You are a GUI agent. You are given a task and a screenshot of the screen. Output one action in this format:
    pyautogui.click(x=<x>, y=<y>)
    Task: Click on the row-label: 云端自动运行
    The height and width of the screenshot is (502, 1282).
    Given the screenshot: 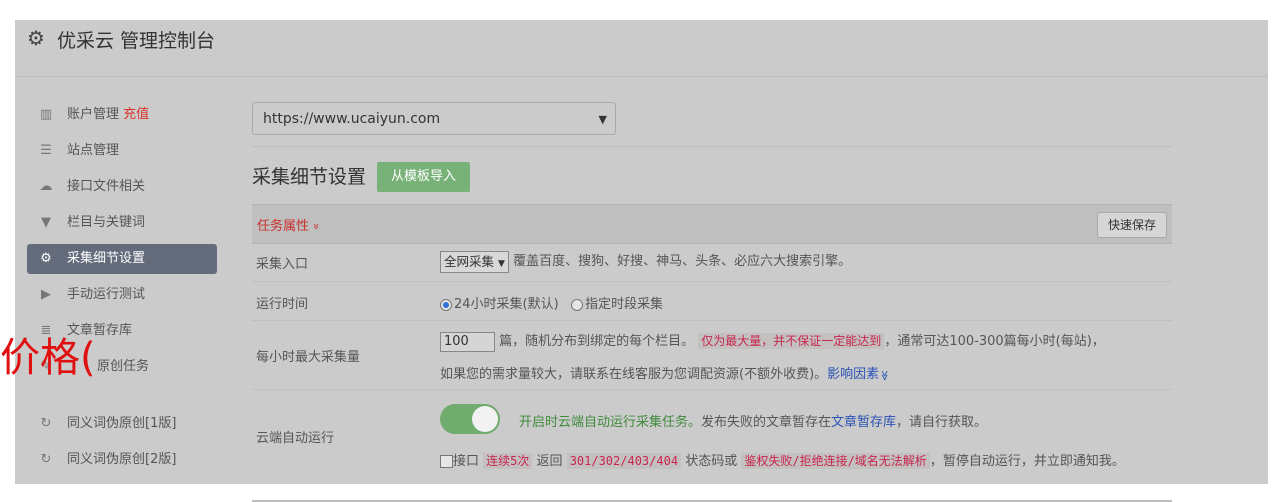 What is the action you would take?
    pyautogui.click(x=295, y=438)
    